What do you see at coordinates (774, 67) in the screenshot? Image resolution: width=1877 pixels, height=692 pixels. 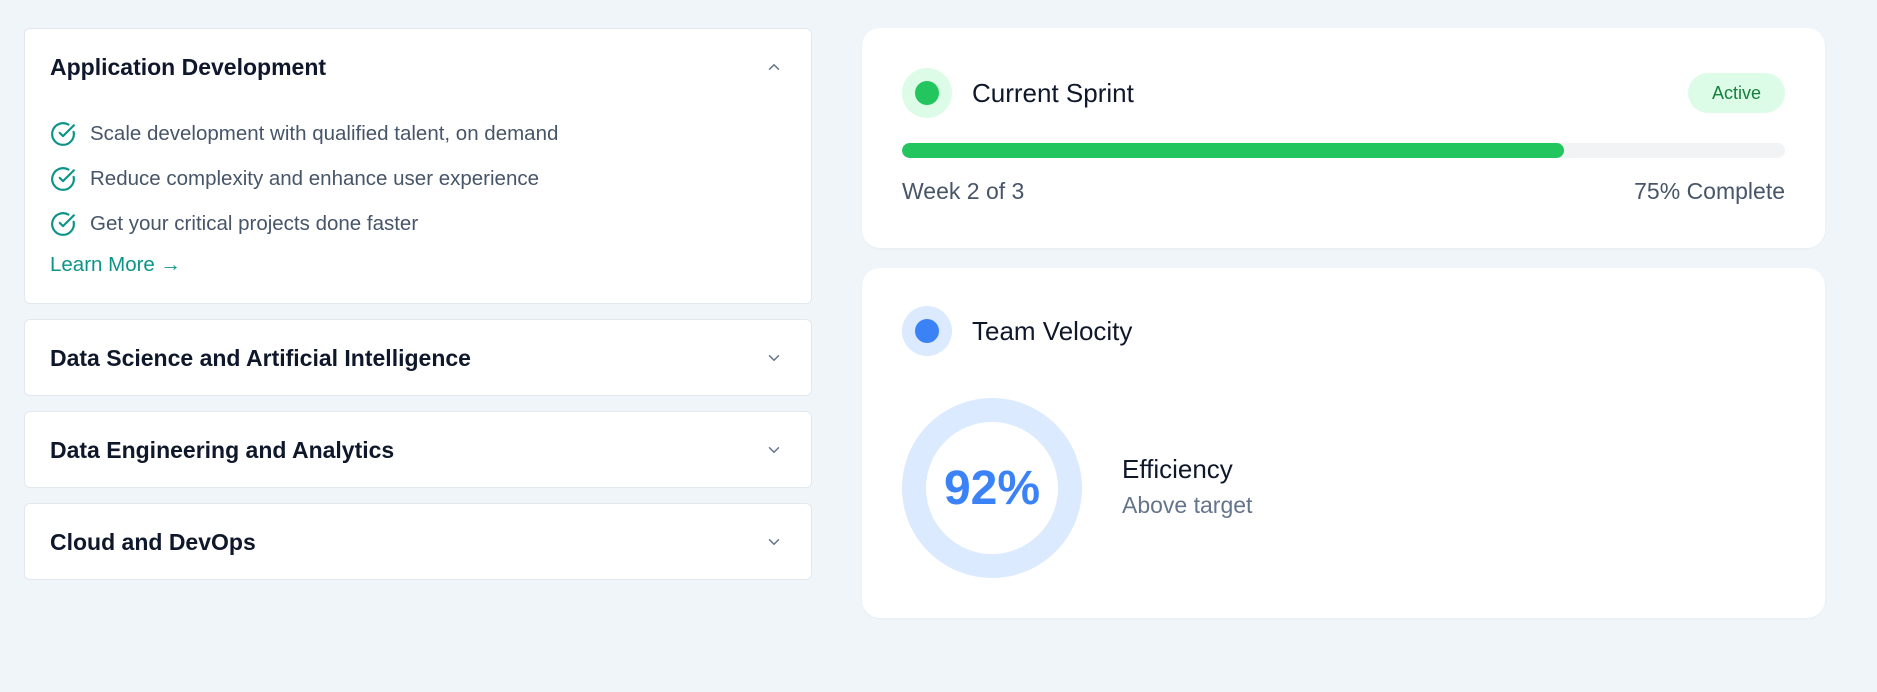 I see `chevron-up-icon` at bounding box center [774, 67].